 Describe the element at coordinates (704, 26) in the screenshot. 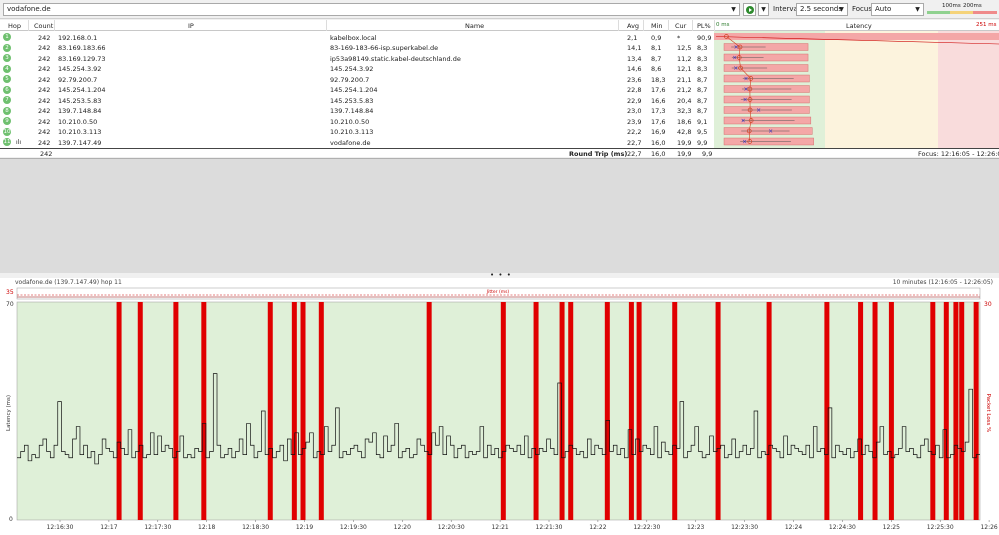

I see `col-pl: PL%` at that location.